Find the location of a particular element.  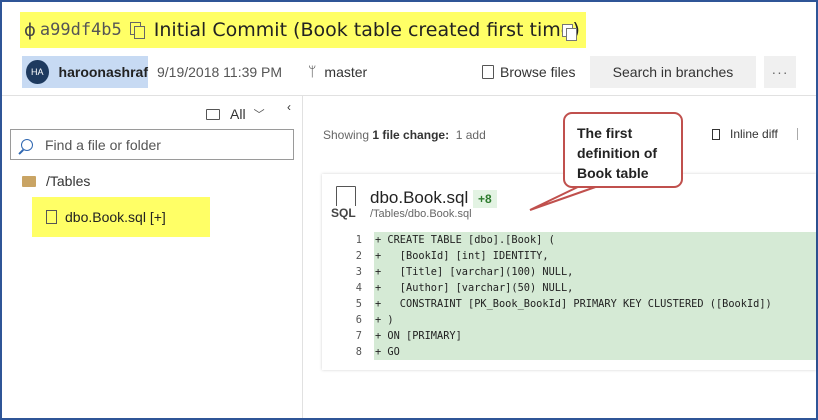

folder-name: /Tables is located at coordinates (68, 181).